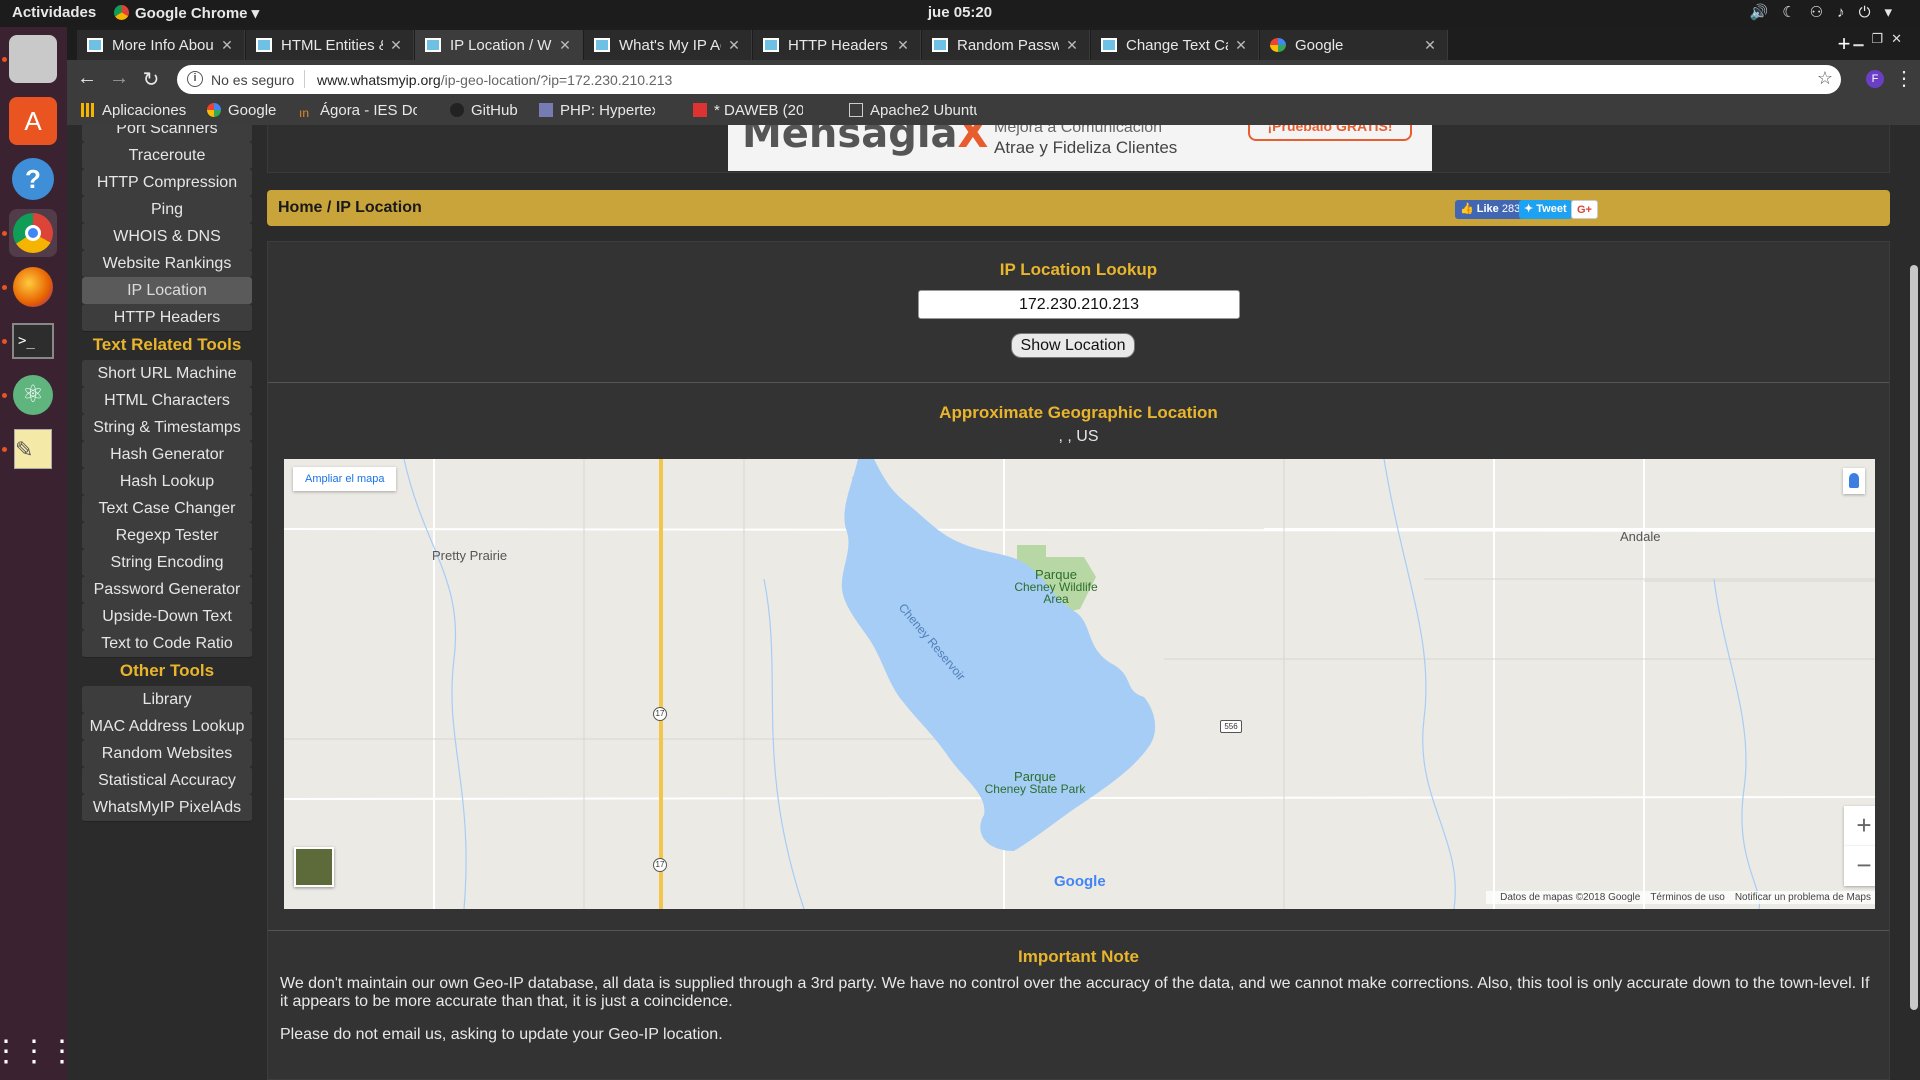  What do you see at coordinates (300, 207) in the screenshot?
I see `breadcrumb-home: Home` at bounding box center [300, 207].